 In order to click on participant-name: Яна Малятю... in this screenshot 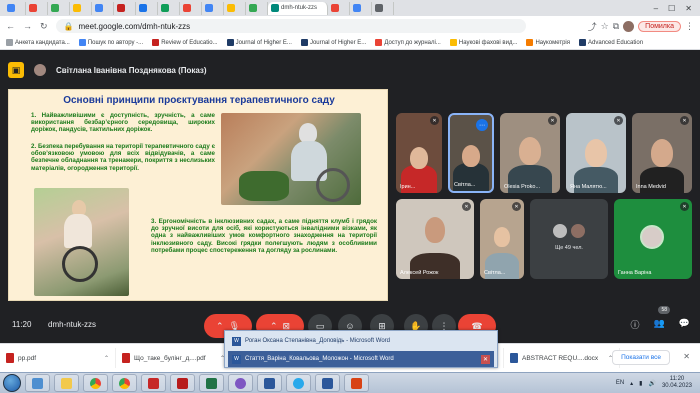, I will do `click(588, 187)`.